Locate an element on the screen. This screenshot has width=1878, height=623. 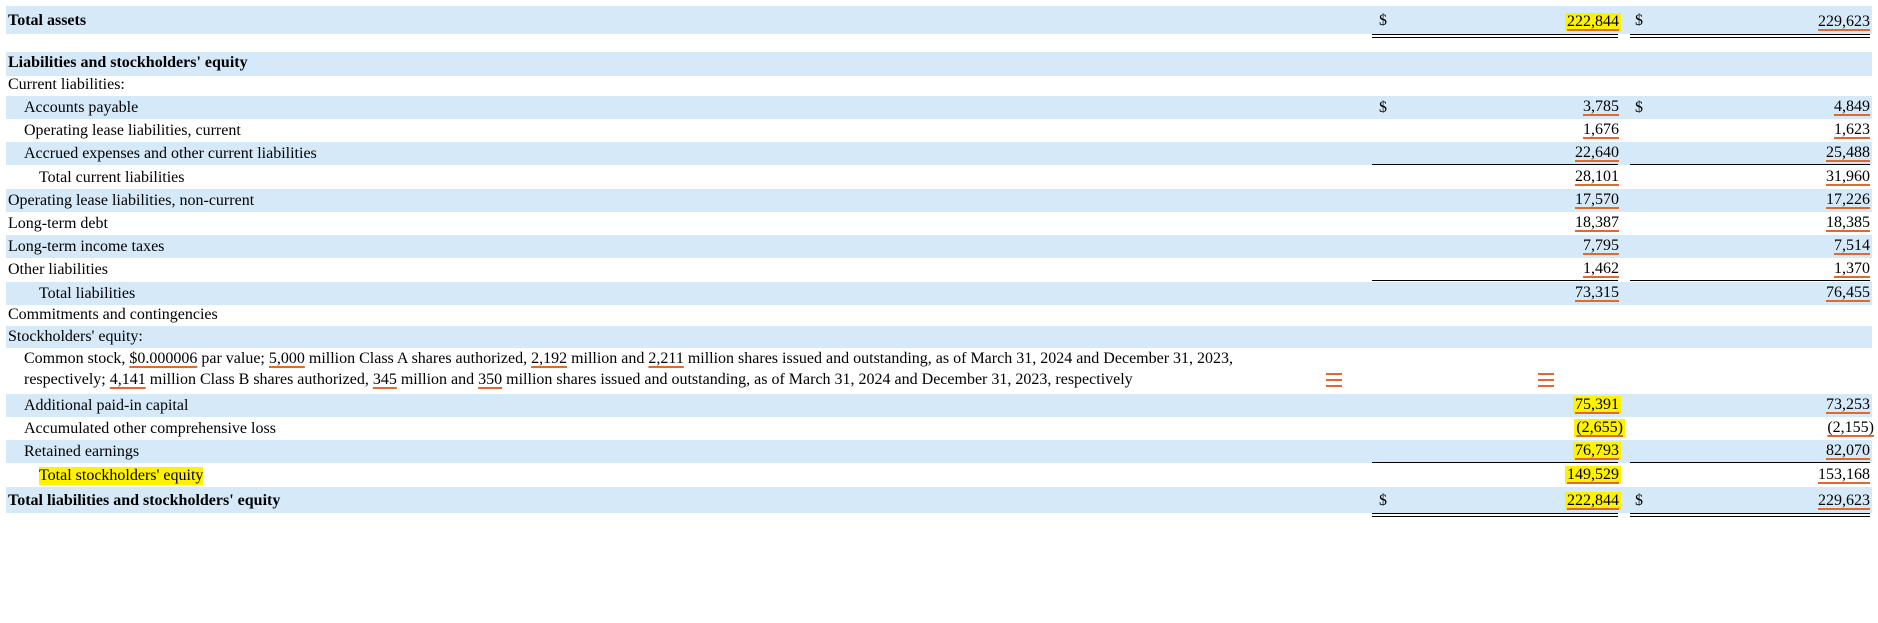
apic-row: Additional paid-in capital 75,391 73,253 is located at coordinates (939, 405).